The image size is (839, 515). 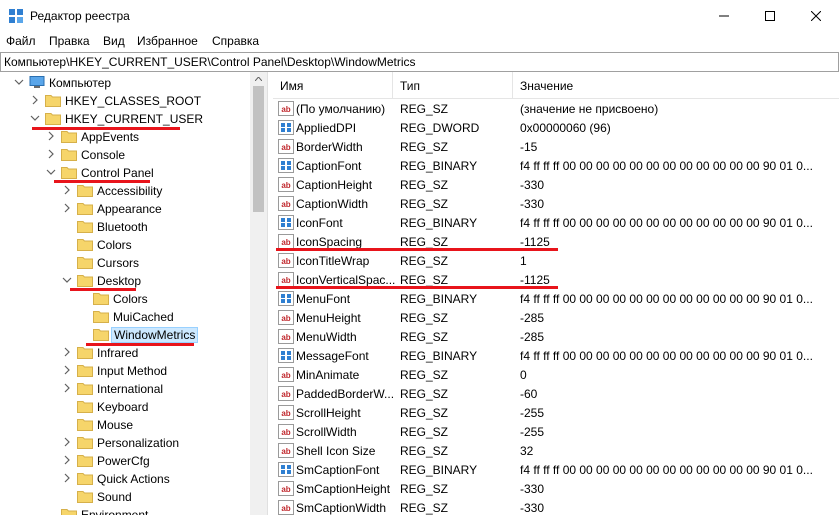 I want to click on tree-item: Bluetooth, so click(x=125, y=227).